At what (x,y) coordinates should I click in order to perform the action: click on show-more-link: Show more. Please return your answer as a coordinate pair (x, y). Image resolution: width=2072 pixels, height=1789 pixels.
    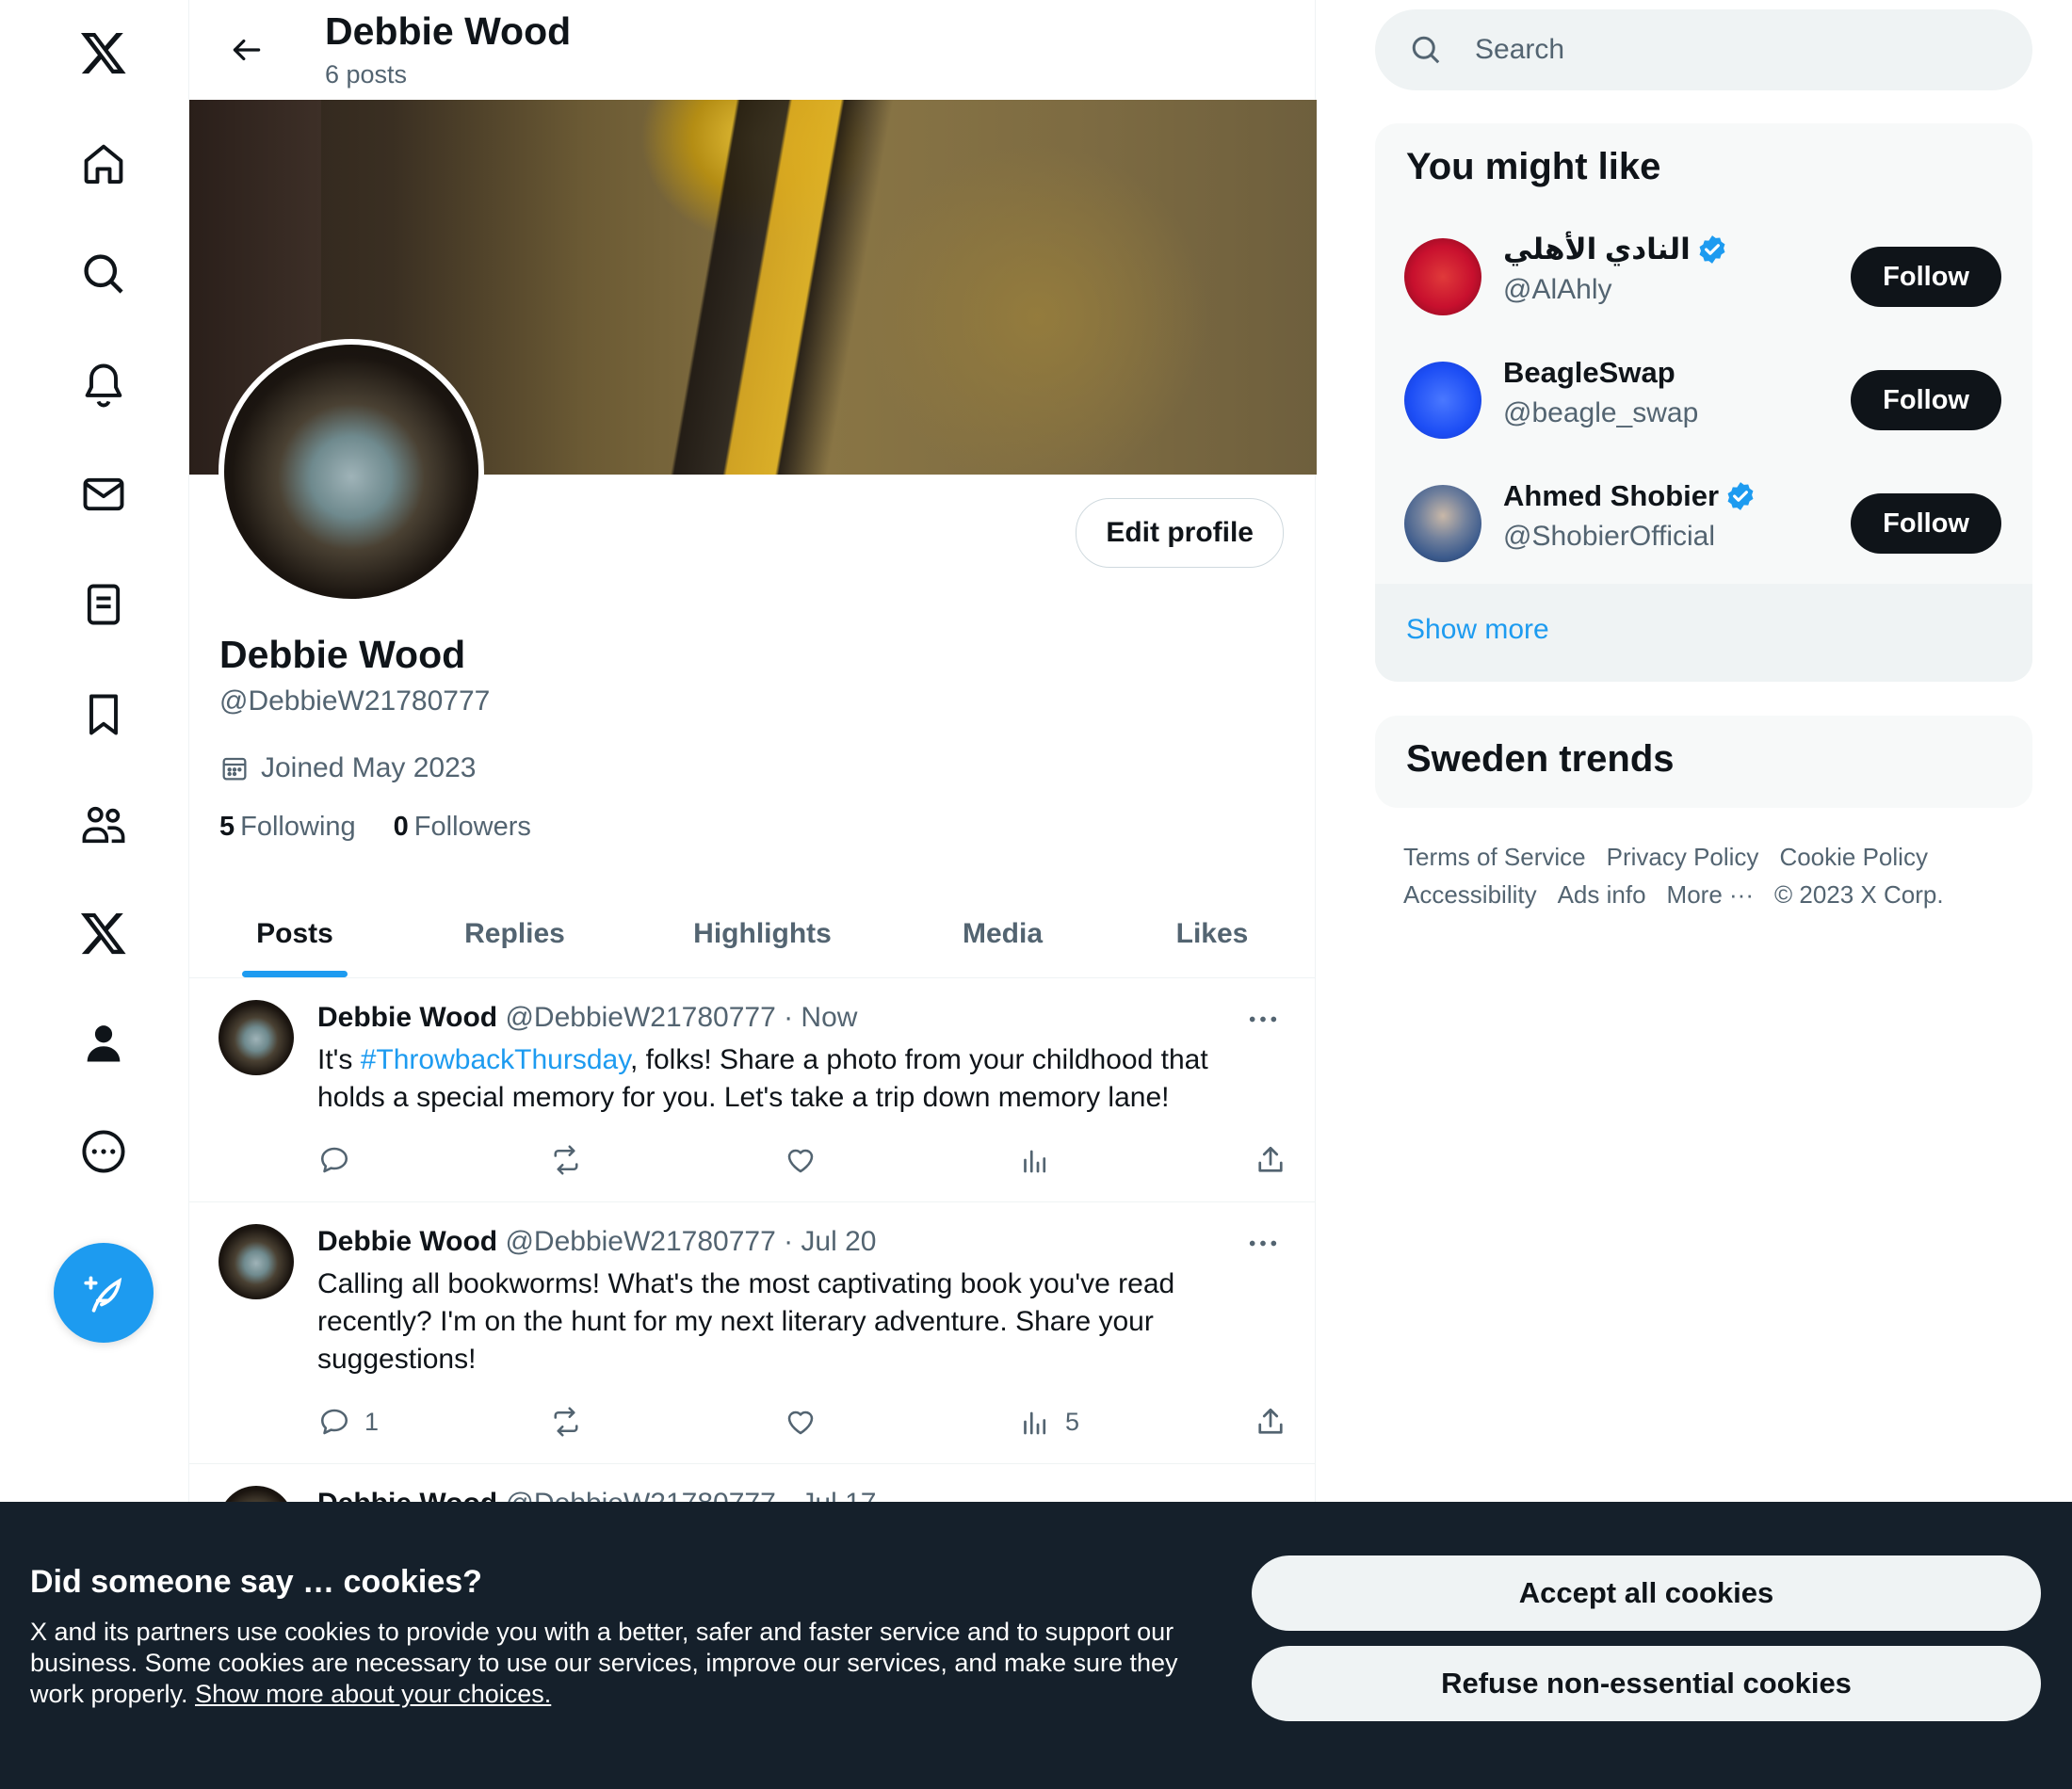
    Looking at the image, I should click on (1477, 630).